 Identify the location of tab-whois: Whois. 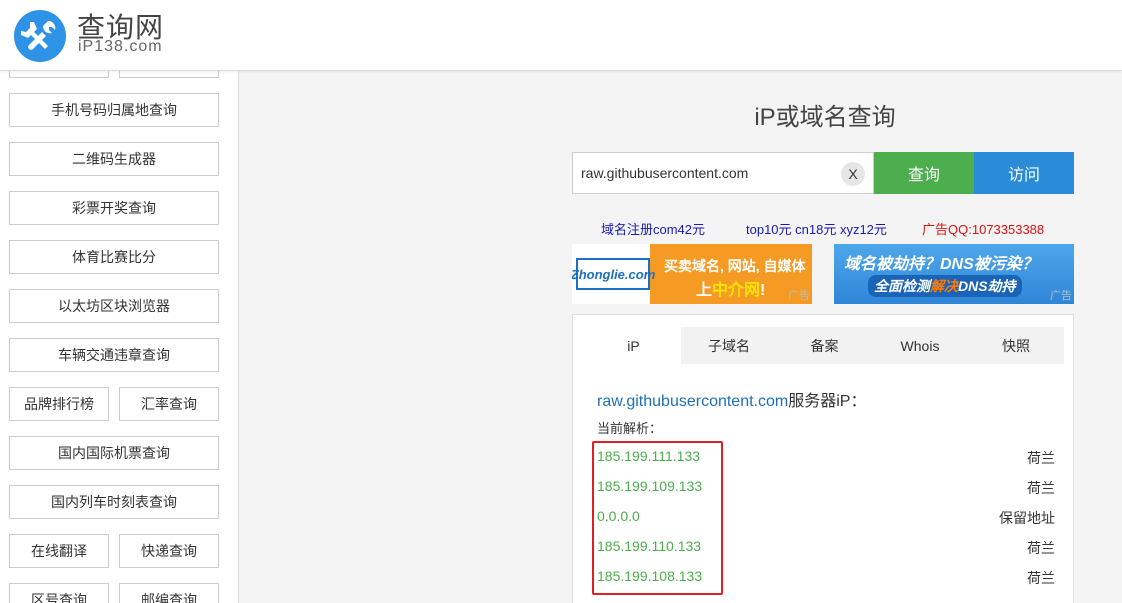
(920, 345).